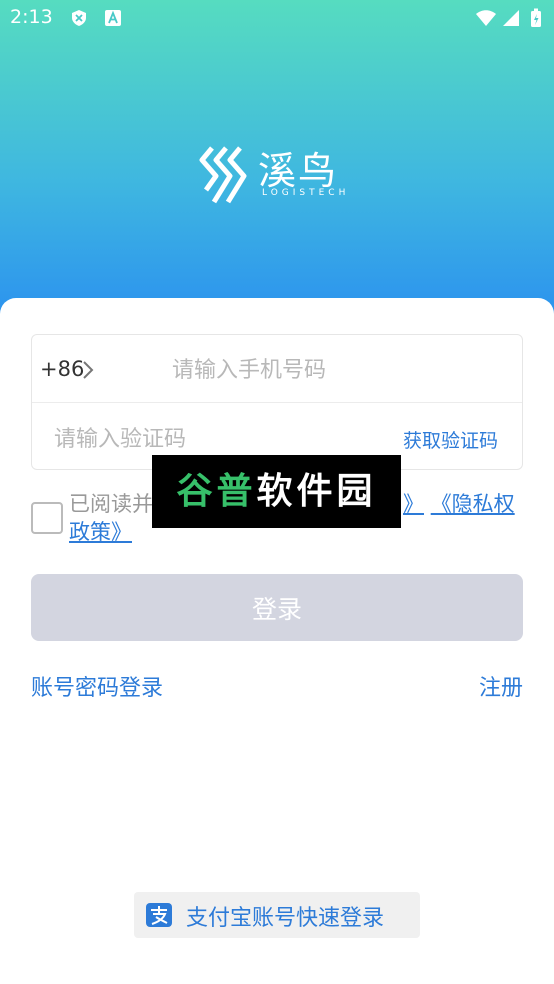 The width and height of the screenshot is (554, 984). I want to click on agreement-checkbox, so click(47, 518).